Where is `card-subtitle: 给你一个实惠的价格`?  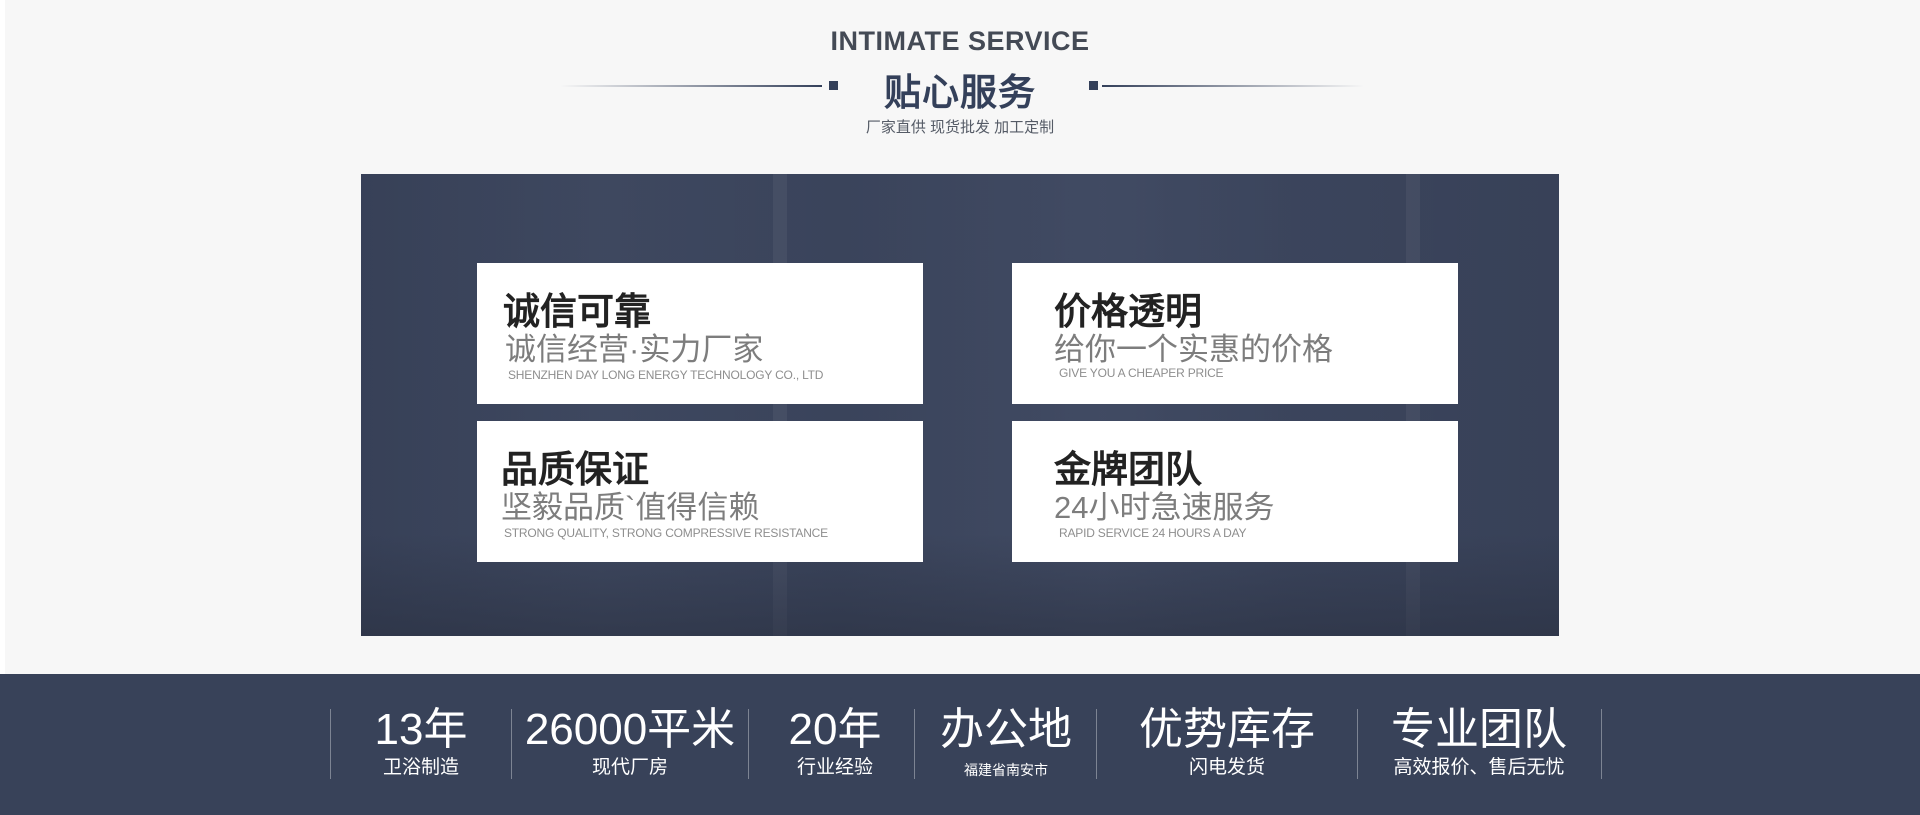 card-subtitle: 给你一个实惠的价格 is located at coordinates (1193, 349).